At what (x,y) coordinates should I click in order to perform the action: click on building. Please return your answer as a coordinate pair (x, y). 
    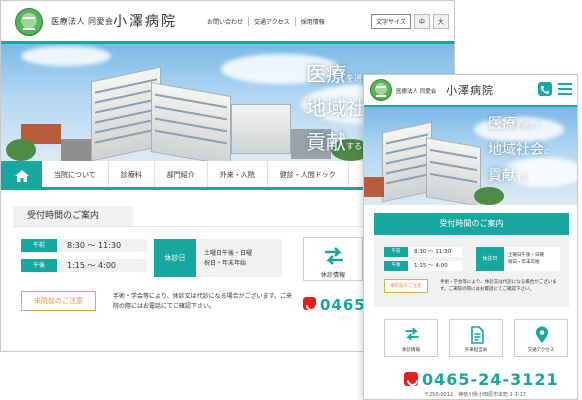
    Looking at the image, I should click on (261, 129).